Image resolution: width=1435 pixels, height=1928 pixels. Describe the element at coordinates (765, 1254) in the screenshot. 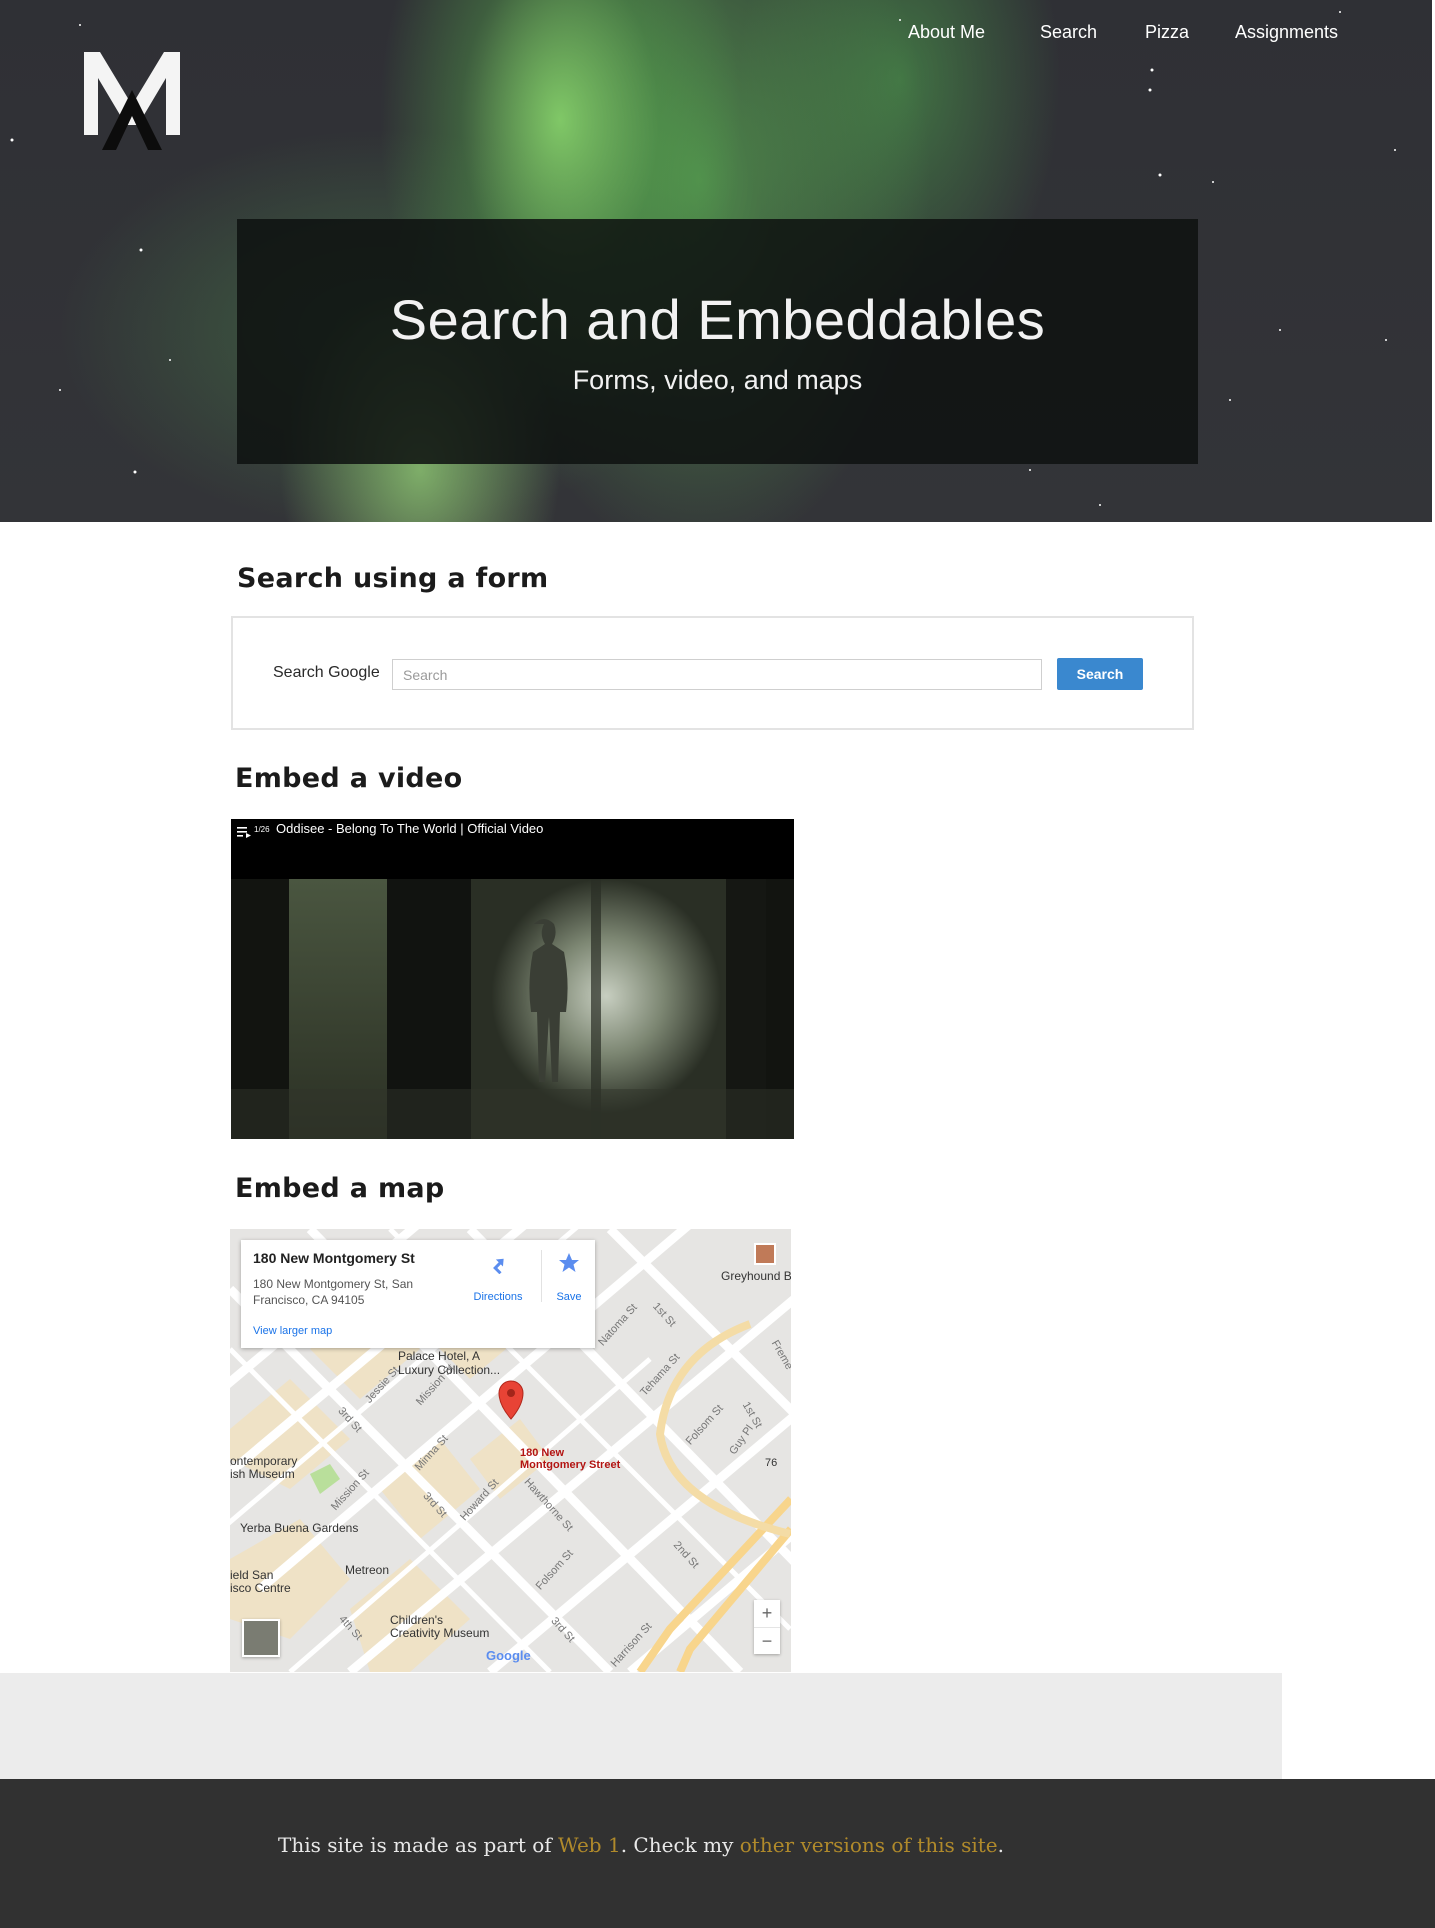

I see `user-avatar` at that location.